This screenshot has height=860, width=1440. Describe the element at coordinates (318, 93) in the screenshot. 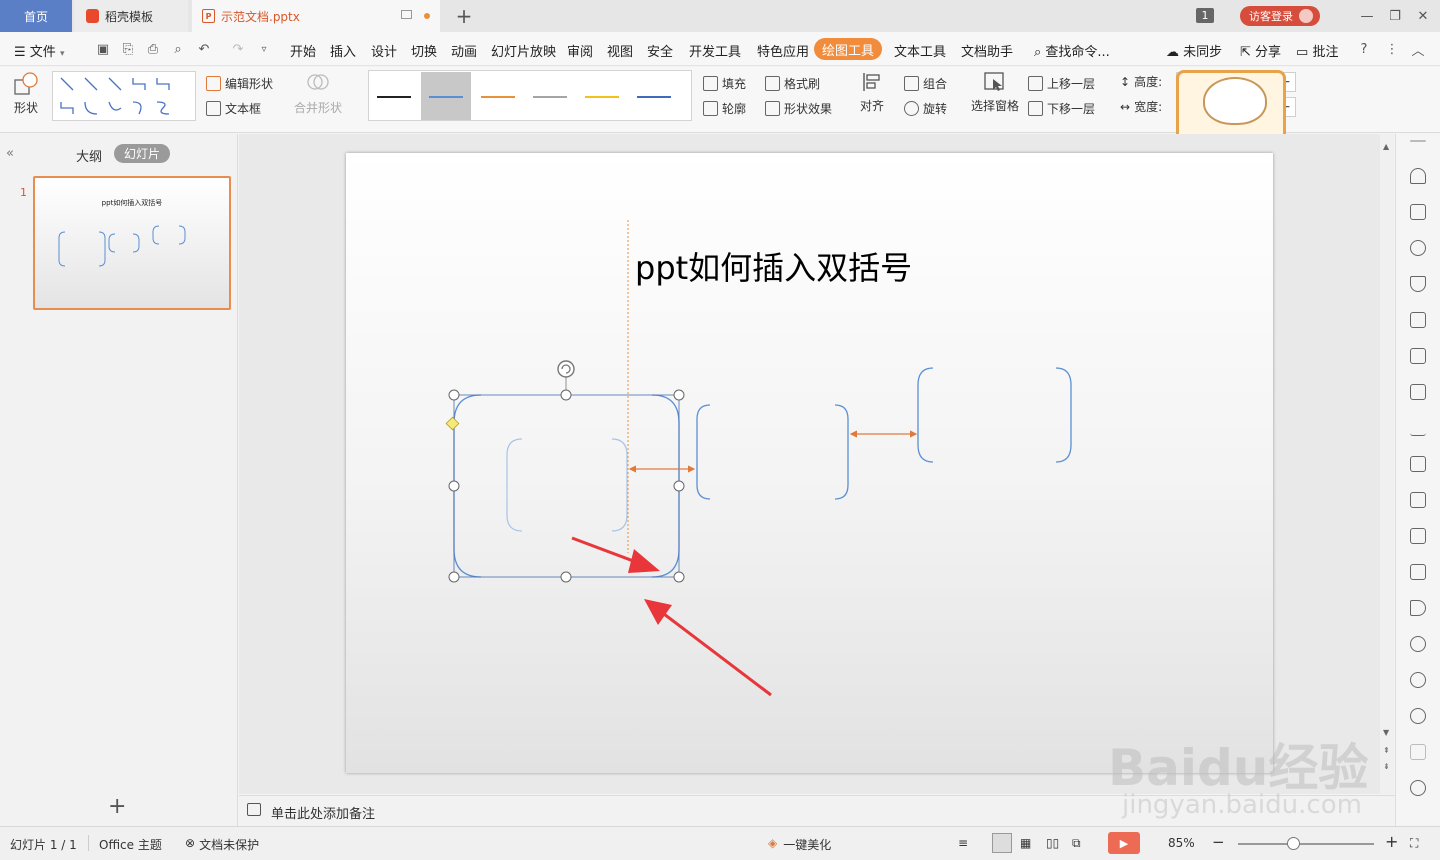

I see `merge-shape-button: 合并形状` at that location.